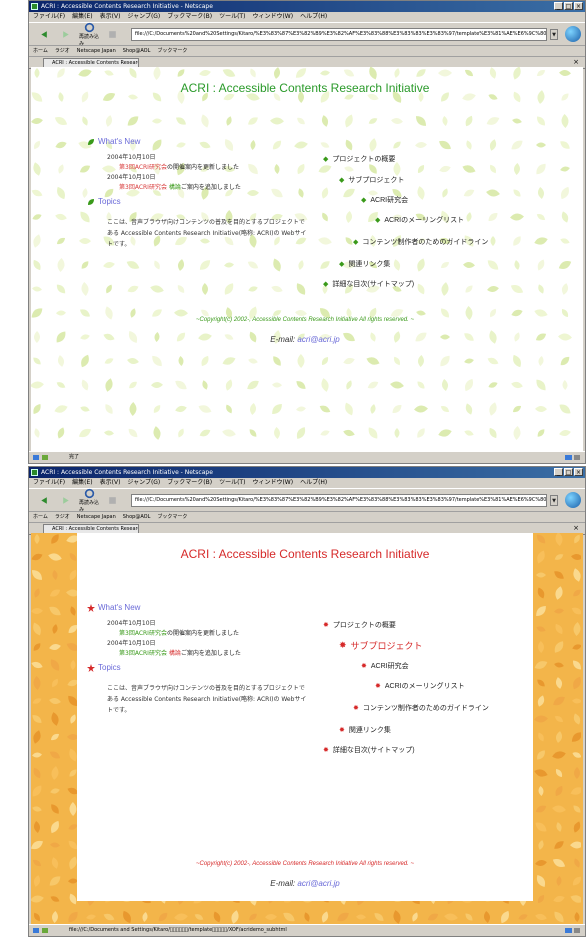  Describe the element at coordinates (424, 220) in the screenshot. I see `sitemap-label: ACRIのメーリングリスト` at that location.